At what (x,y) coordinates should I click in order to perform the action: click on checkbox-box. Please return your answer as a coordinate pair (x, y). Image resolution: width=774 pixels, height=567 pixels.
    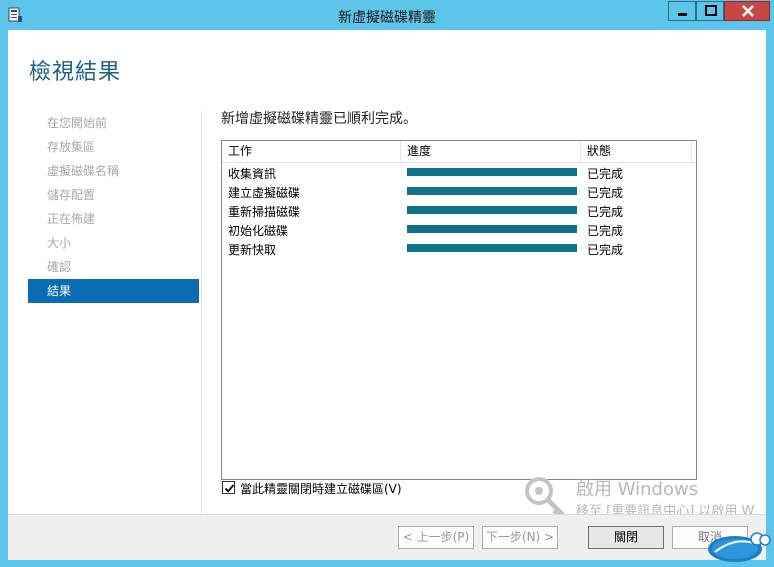
    Looking at the image, I should click on (228, 487).